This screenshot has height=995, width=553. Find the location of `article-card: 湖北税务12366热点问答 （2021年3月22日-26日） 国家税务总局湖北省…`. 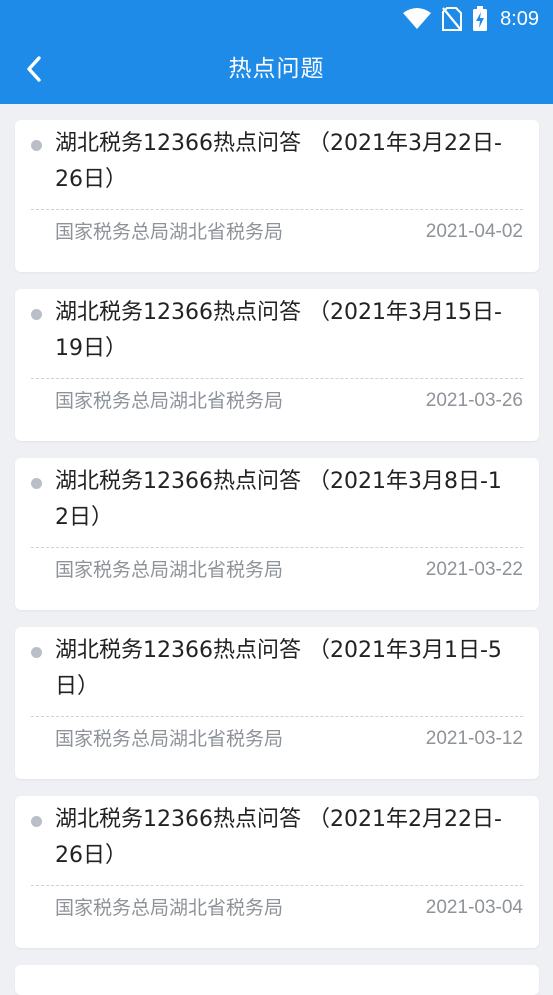

article-card: 湖北税务12366热点问答 （2021年3月22日-26日） 国家税务总局湖北省… is located at coordinates (277, 196).